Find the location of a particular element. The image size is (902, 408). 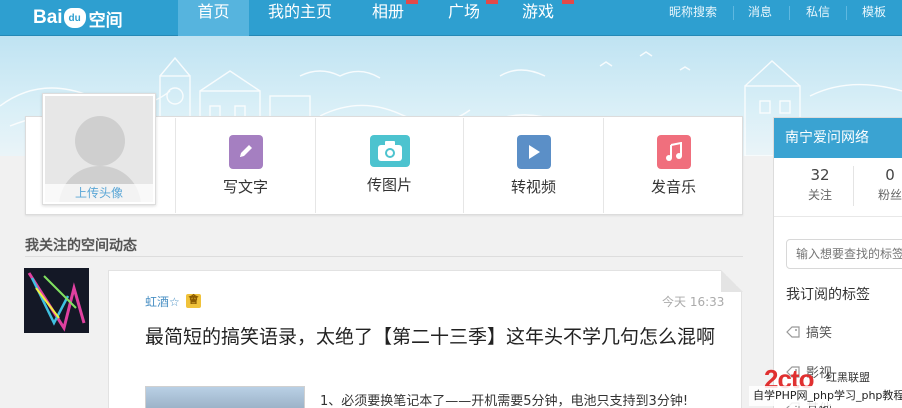

nav-tab-album-label: 相册 is located at coordinates (387, 11).